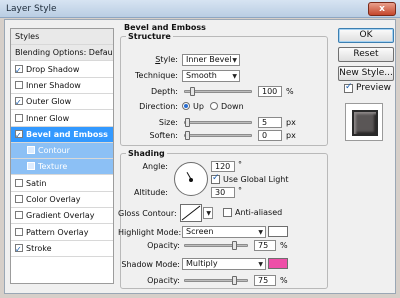 This screenshot has height=298, width=400. What do you see at coordinates (49, 102) in the screenshot?
I see `style-list-label: Outer Glow` at bounding box center [49, 102].